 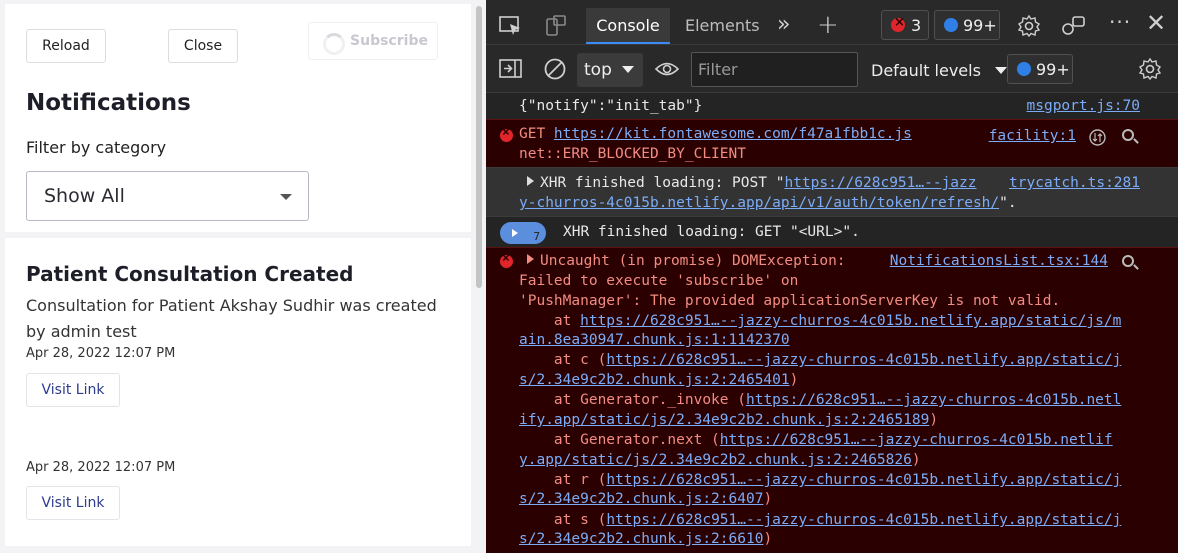 I want to click on add-tab-plus-icon: +, so click(x=828, y=25).